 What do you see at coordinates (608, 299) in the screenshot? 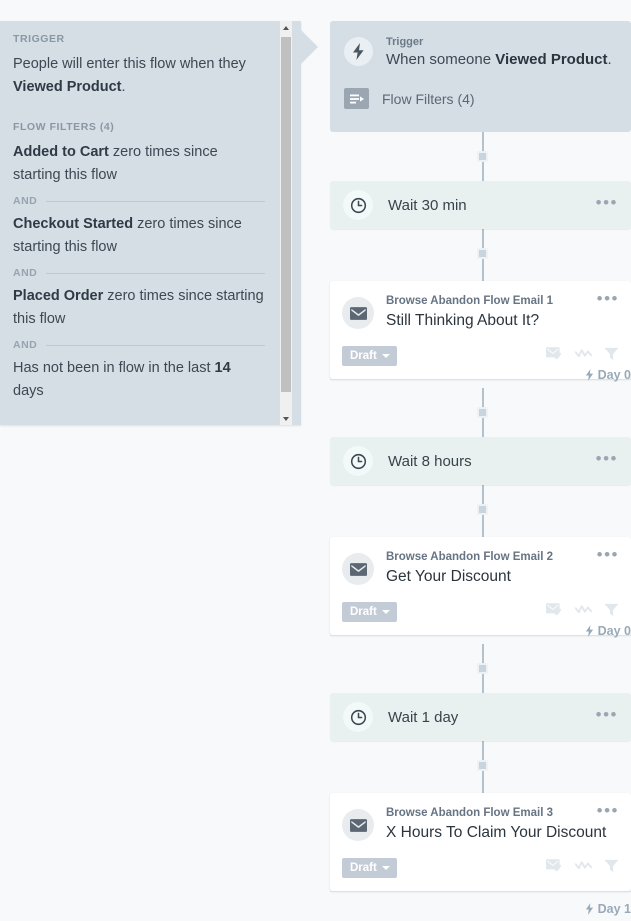
I see `email-1-menu-button: •••` at bounding box center [608, 299].